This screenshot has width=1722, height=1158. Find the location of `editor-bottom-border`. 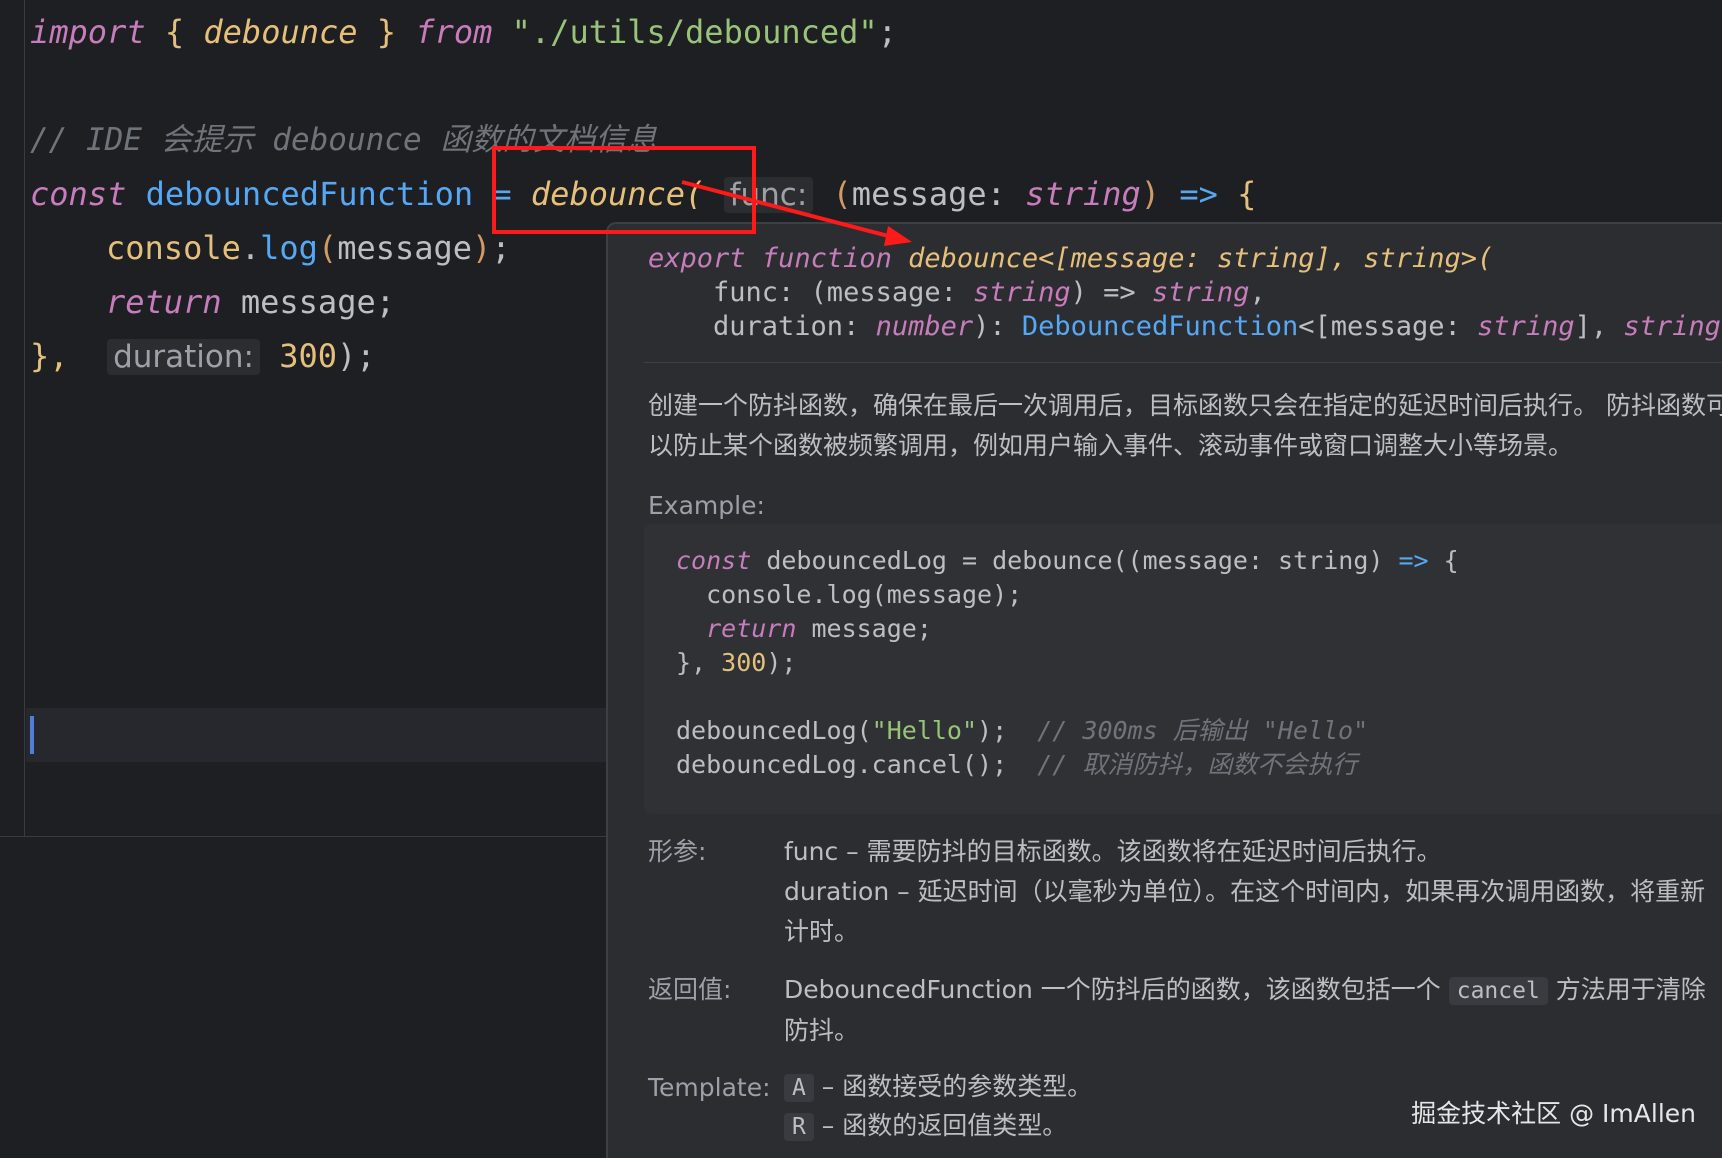

editor-bottom-border is located at coordinates (303, 836).